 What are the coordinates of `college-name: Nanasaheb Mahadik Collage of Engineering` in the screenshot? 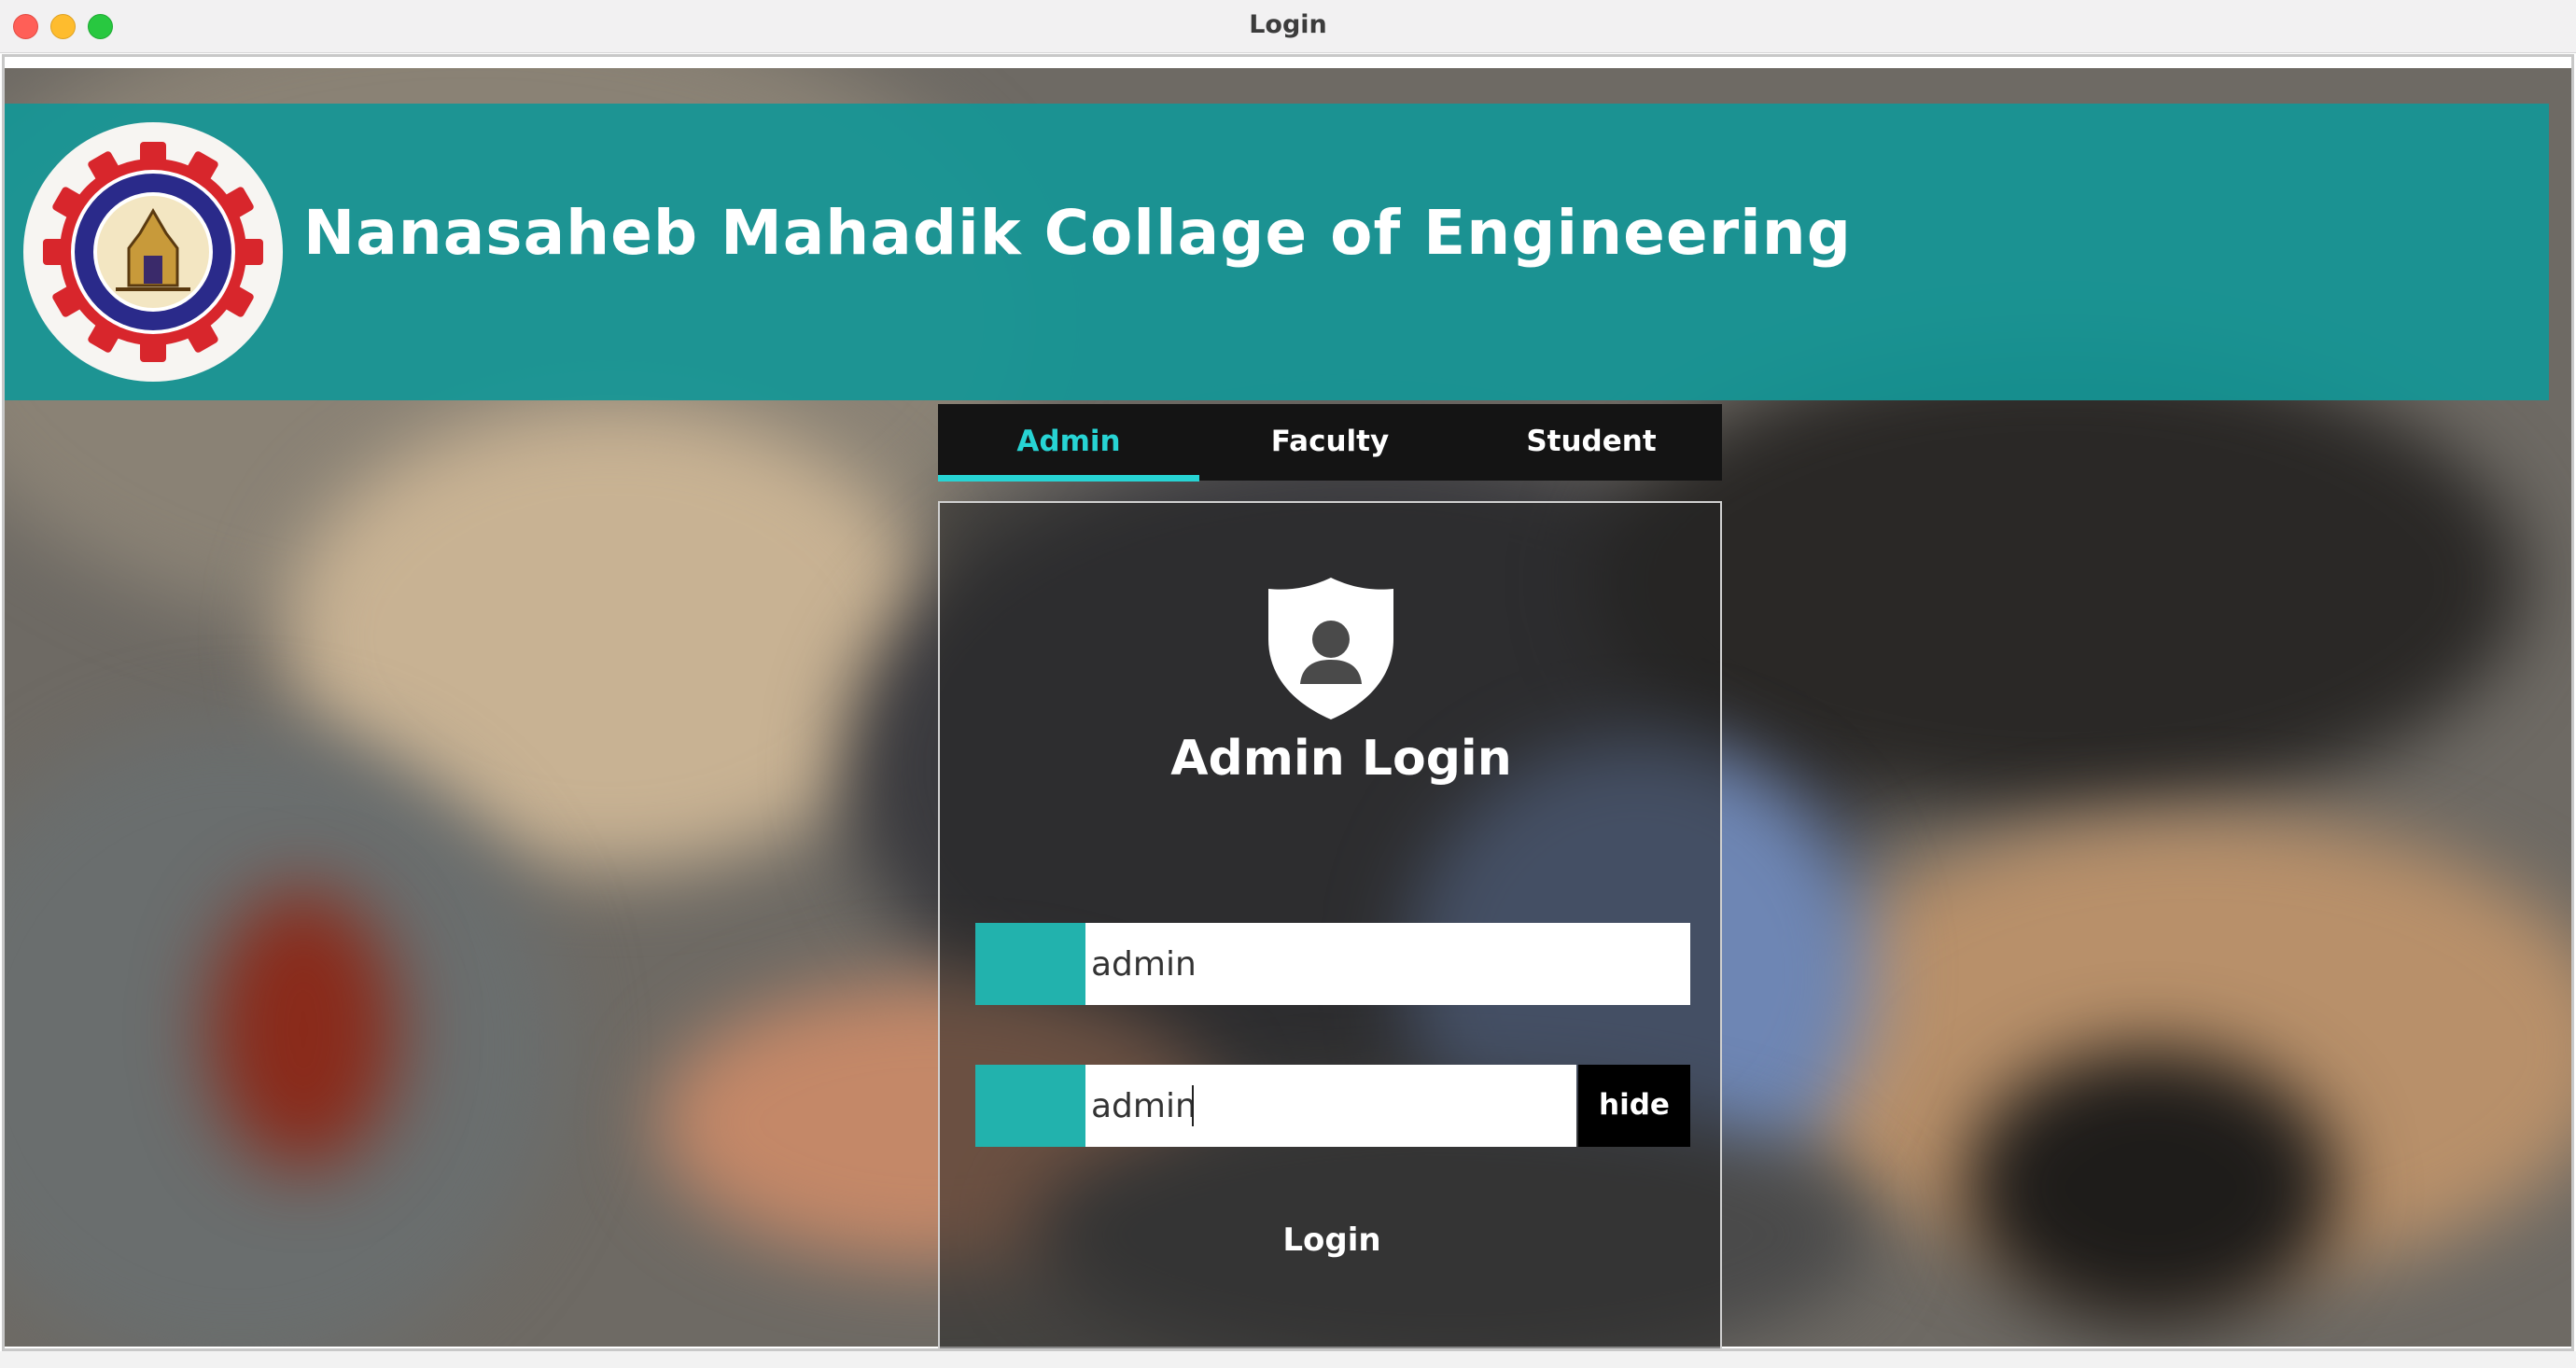 It's located at (1077, 233).